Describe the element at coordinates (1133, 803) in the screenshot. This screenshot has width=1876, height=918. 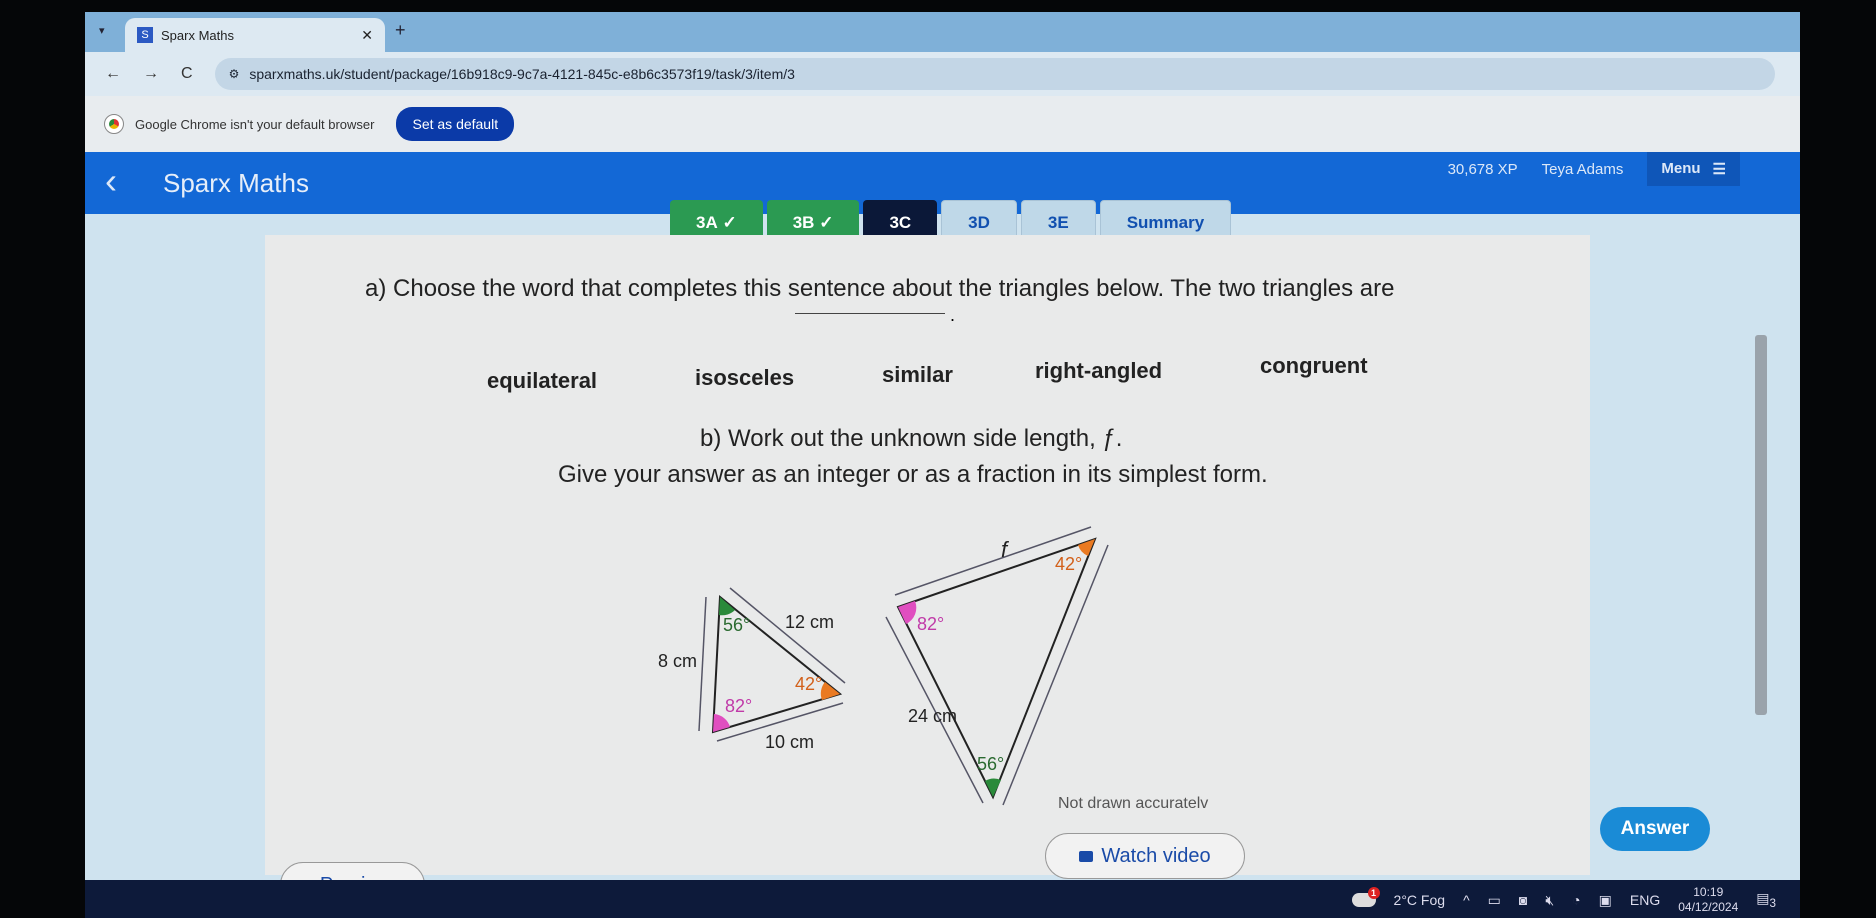
I see `not-drawn-accurately-note: Not drawn accuratelv` at that location.